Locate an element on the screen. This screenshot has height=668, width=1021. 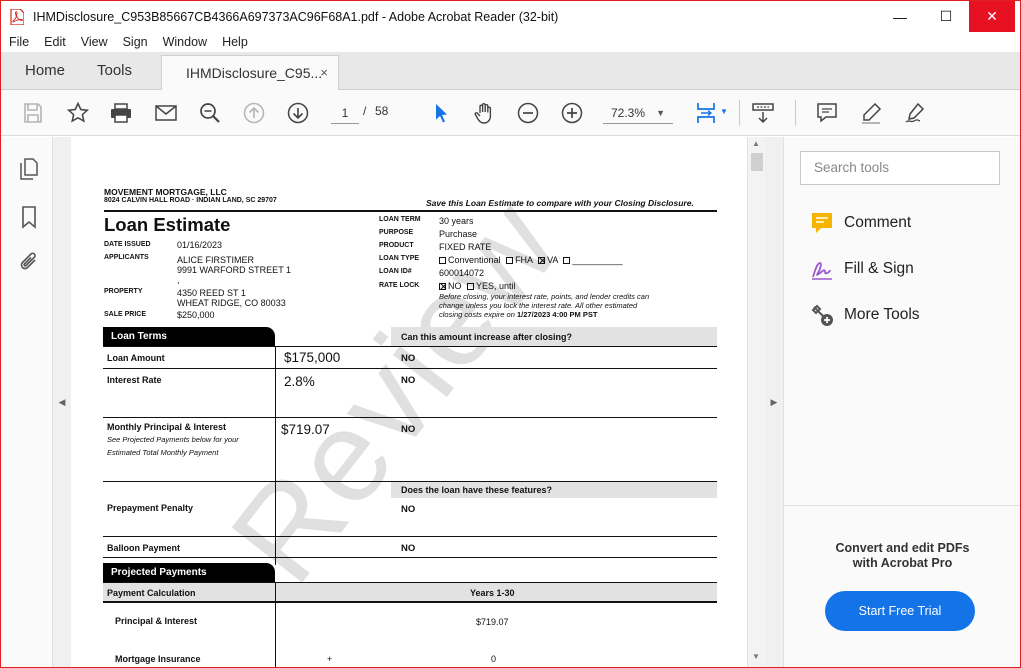
rate-lock-no-checkbox-checked is located at coordinates (442, 286).